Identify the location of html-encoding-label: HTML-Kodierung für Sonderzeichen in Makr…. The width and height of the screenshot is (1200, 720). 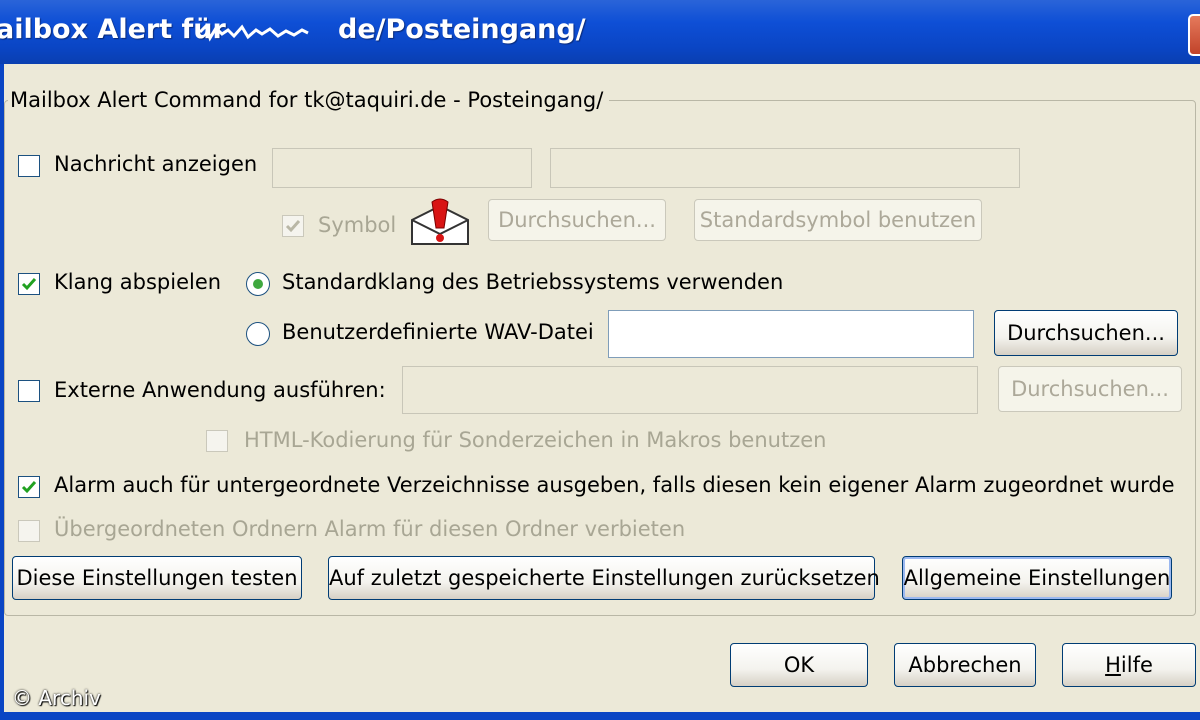
(535, 440).